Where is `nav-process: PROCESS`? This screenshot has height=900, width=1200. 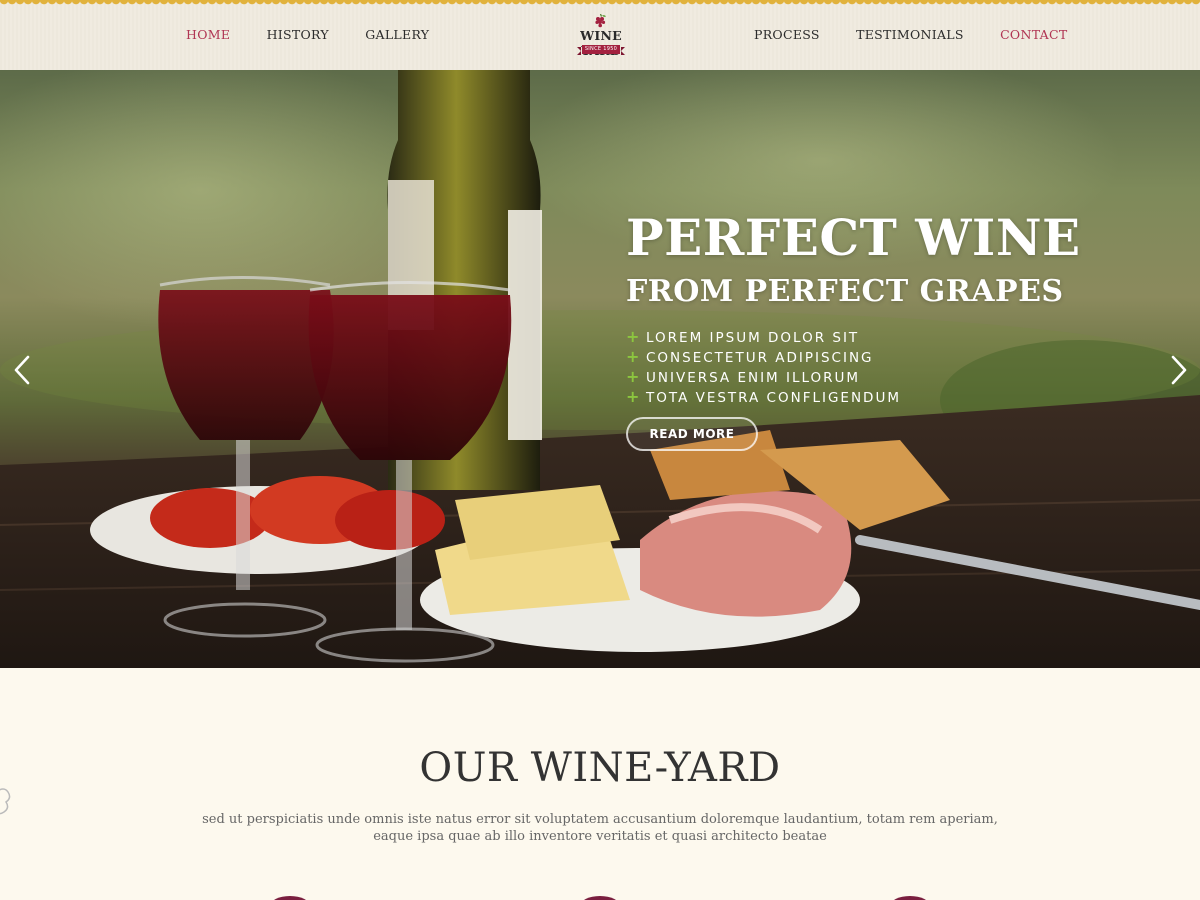
nav-process: PROCESS is located at coordinates (787, 34).